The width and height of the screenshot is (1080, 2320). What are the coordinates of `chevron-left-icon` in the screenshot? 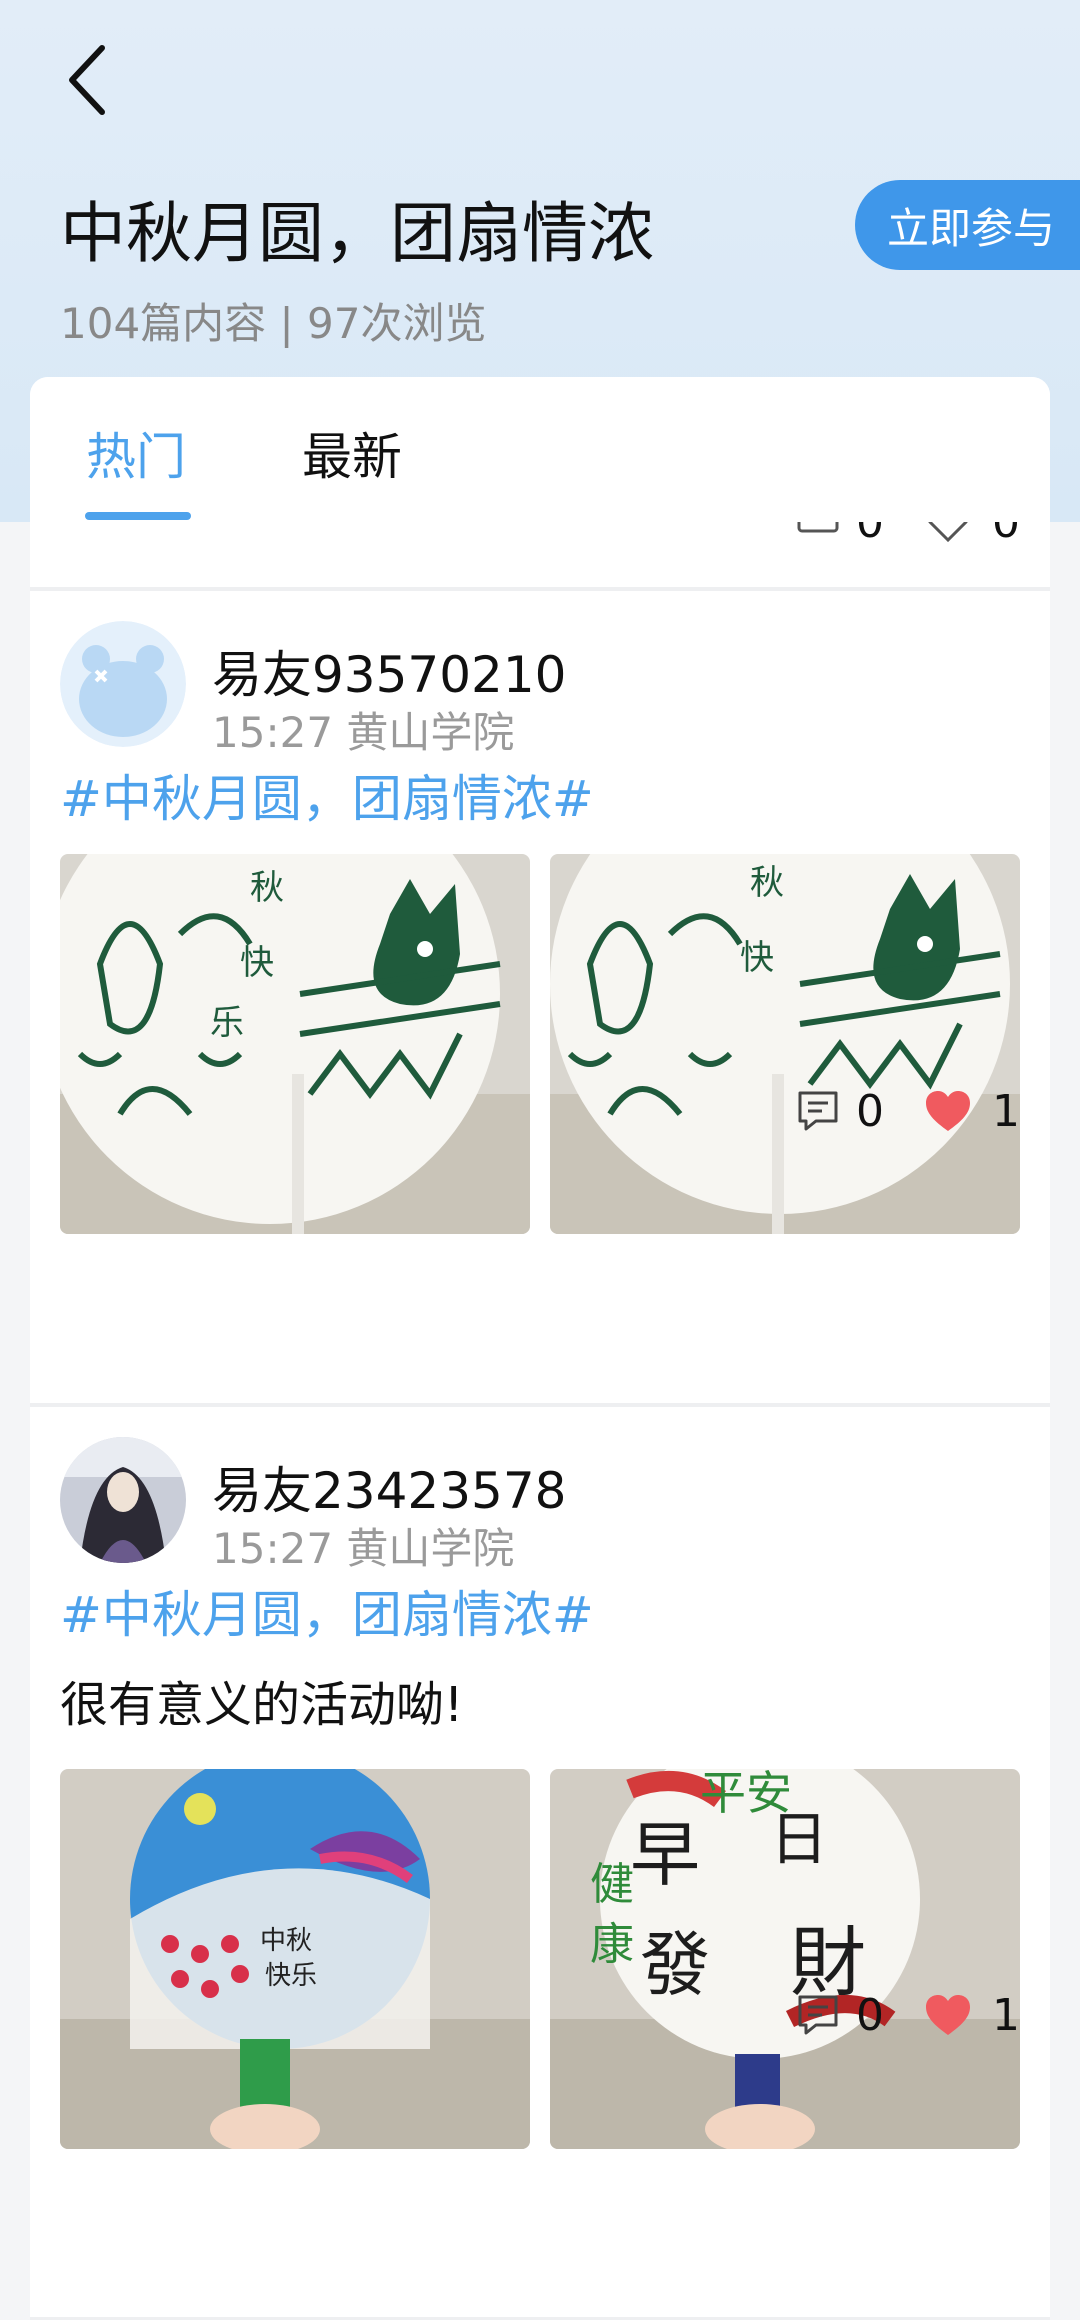 It's located at (87, 80).